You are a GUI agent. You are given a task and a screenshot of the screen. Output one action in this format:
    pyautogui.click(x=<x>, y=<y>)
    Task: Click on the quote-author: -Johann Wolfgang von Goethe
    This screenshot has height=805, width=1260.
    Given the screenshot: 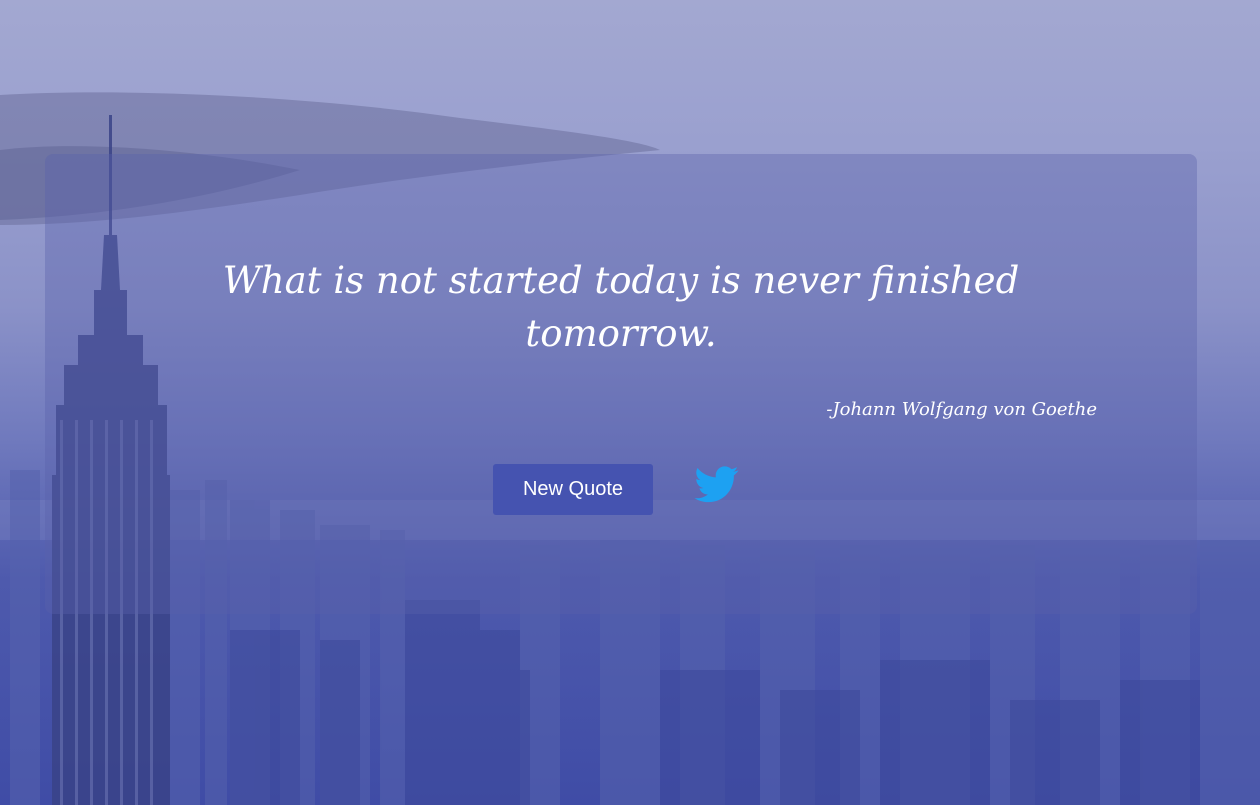 What is the action you would take?
    pyautogui.click(x=961, y=409)
    